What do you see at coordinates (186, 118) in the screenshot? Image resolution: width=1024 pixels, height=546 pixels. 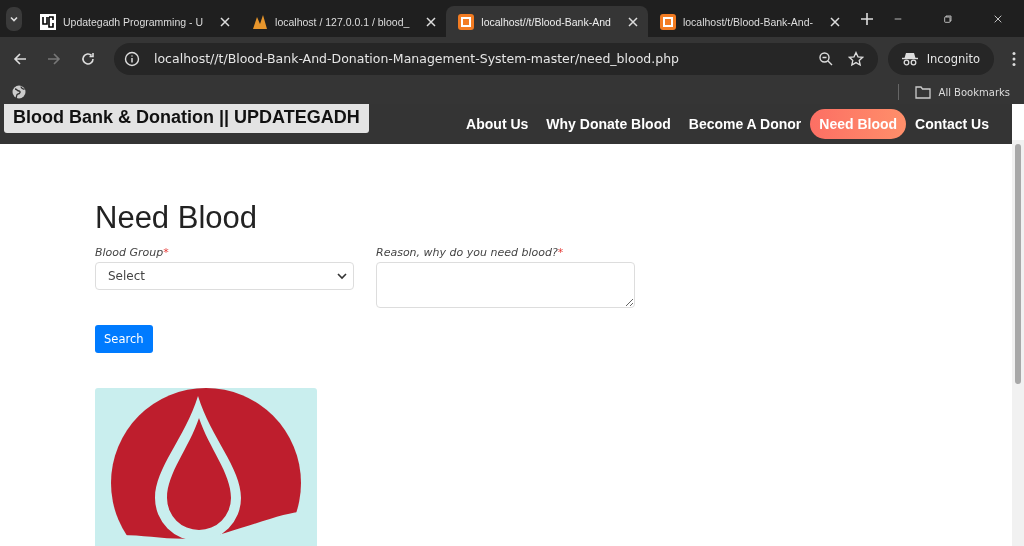 I see `site-brand: Blood Bank & Donation || UPDATEGADH` at bounding box center [186, 118].